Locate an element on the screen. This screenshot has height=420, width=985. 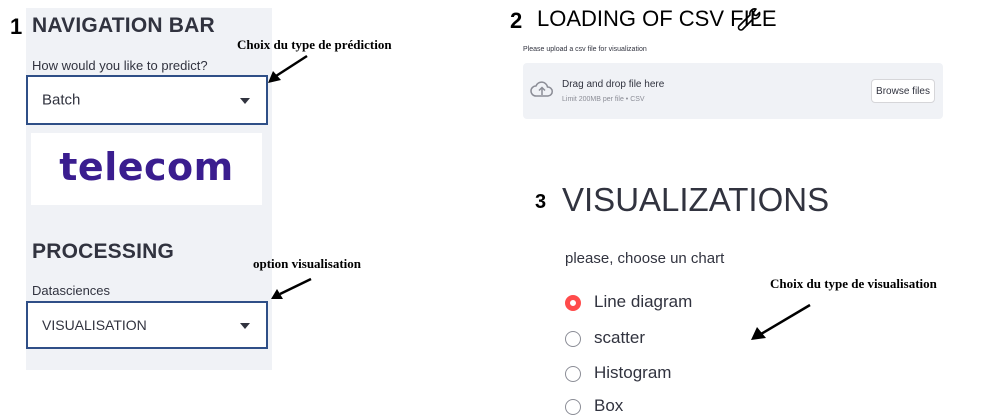
radio-label: Histogram is located at coordinates (633, 372).